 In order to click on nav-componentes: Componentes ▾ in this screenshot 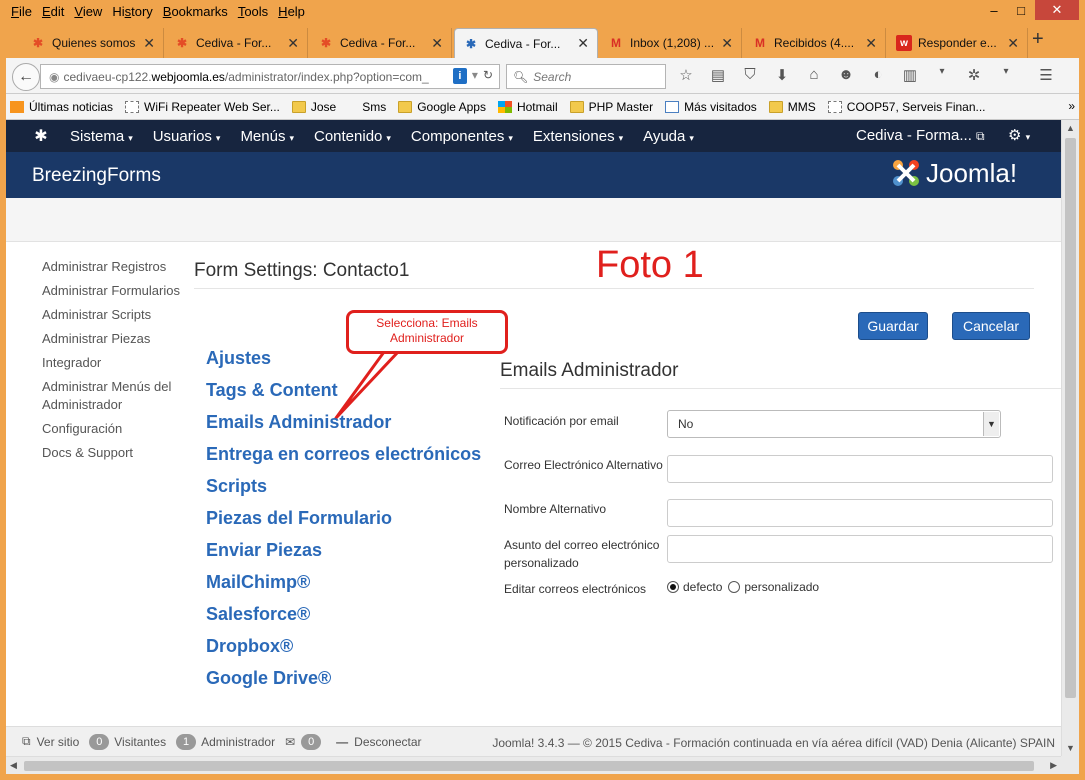, I will do `click(462, 136)`.